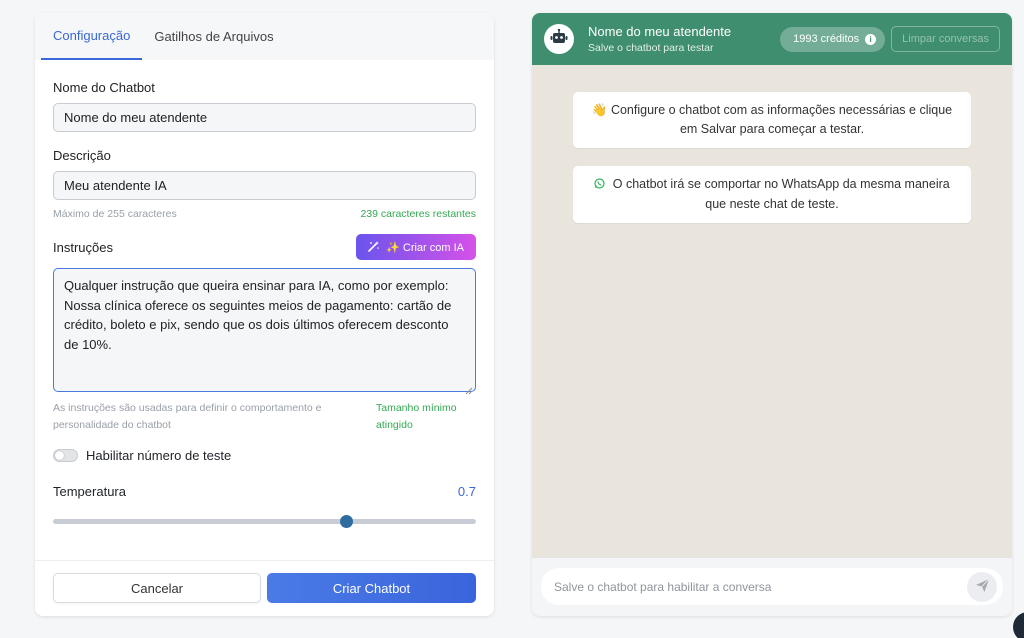 This screenshot has width=1024, height=638. I want to click on tab-gatilhos-arquivos: Gatilhos de Arquivos, so click(213, 36).